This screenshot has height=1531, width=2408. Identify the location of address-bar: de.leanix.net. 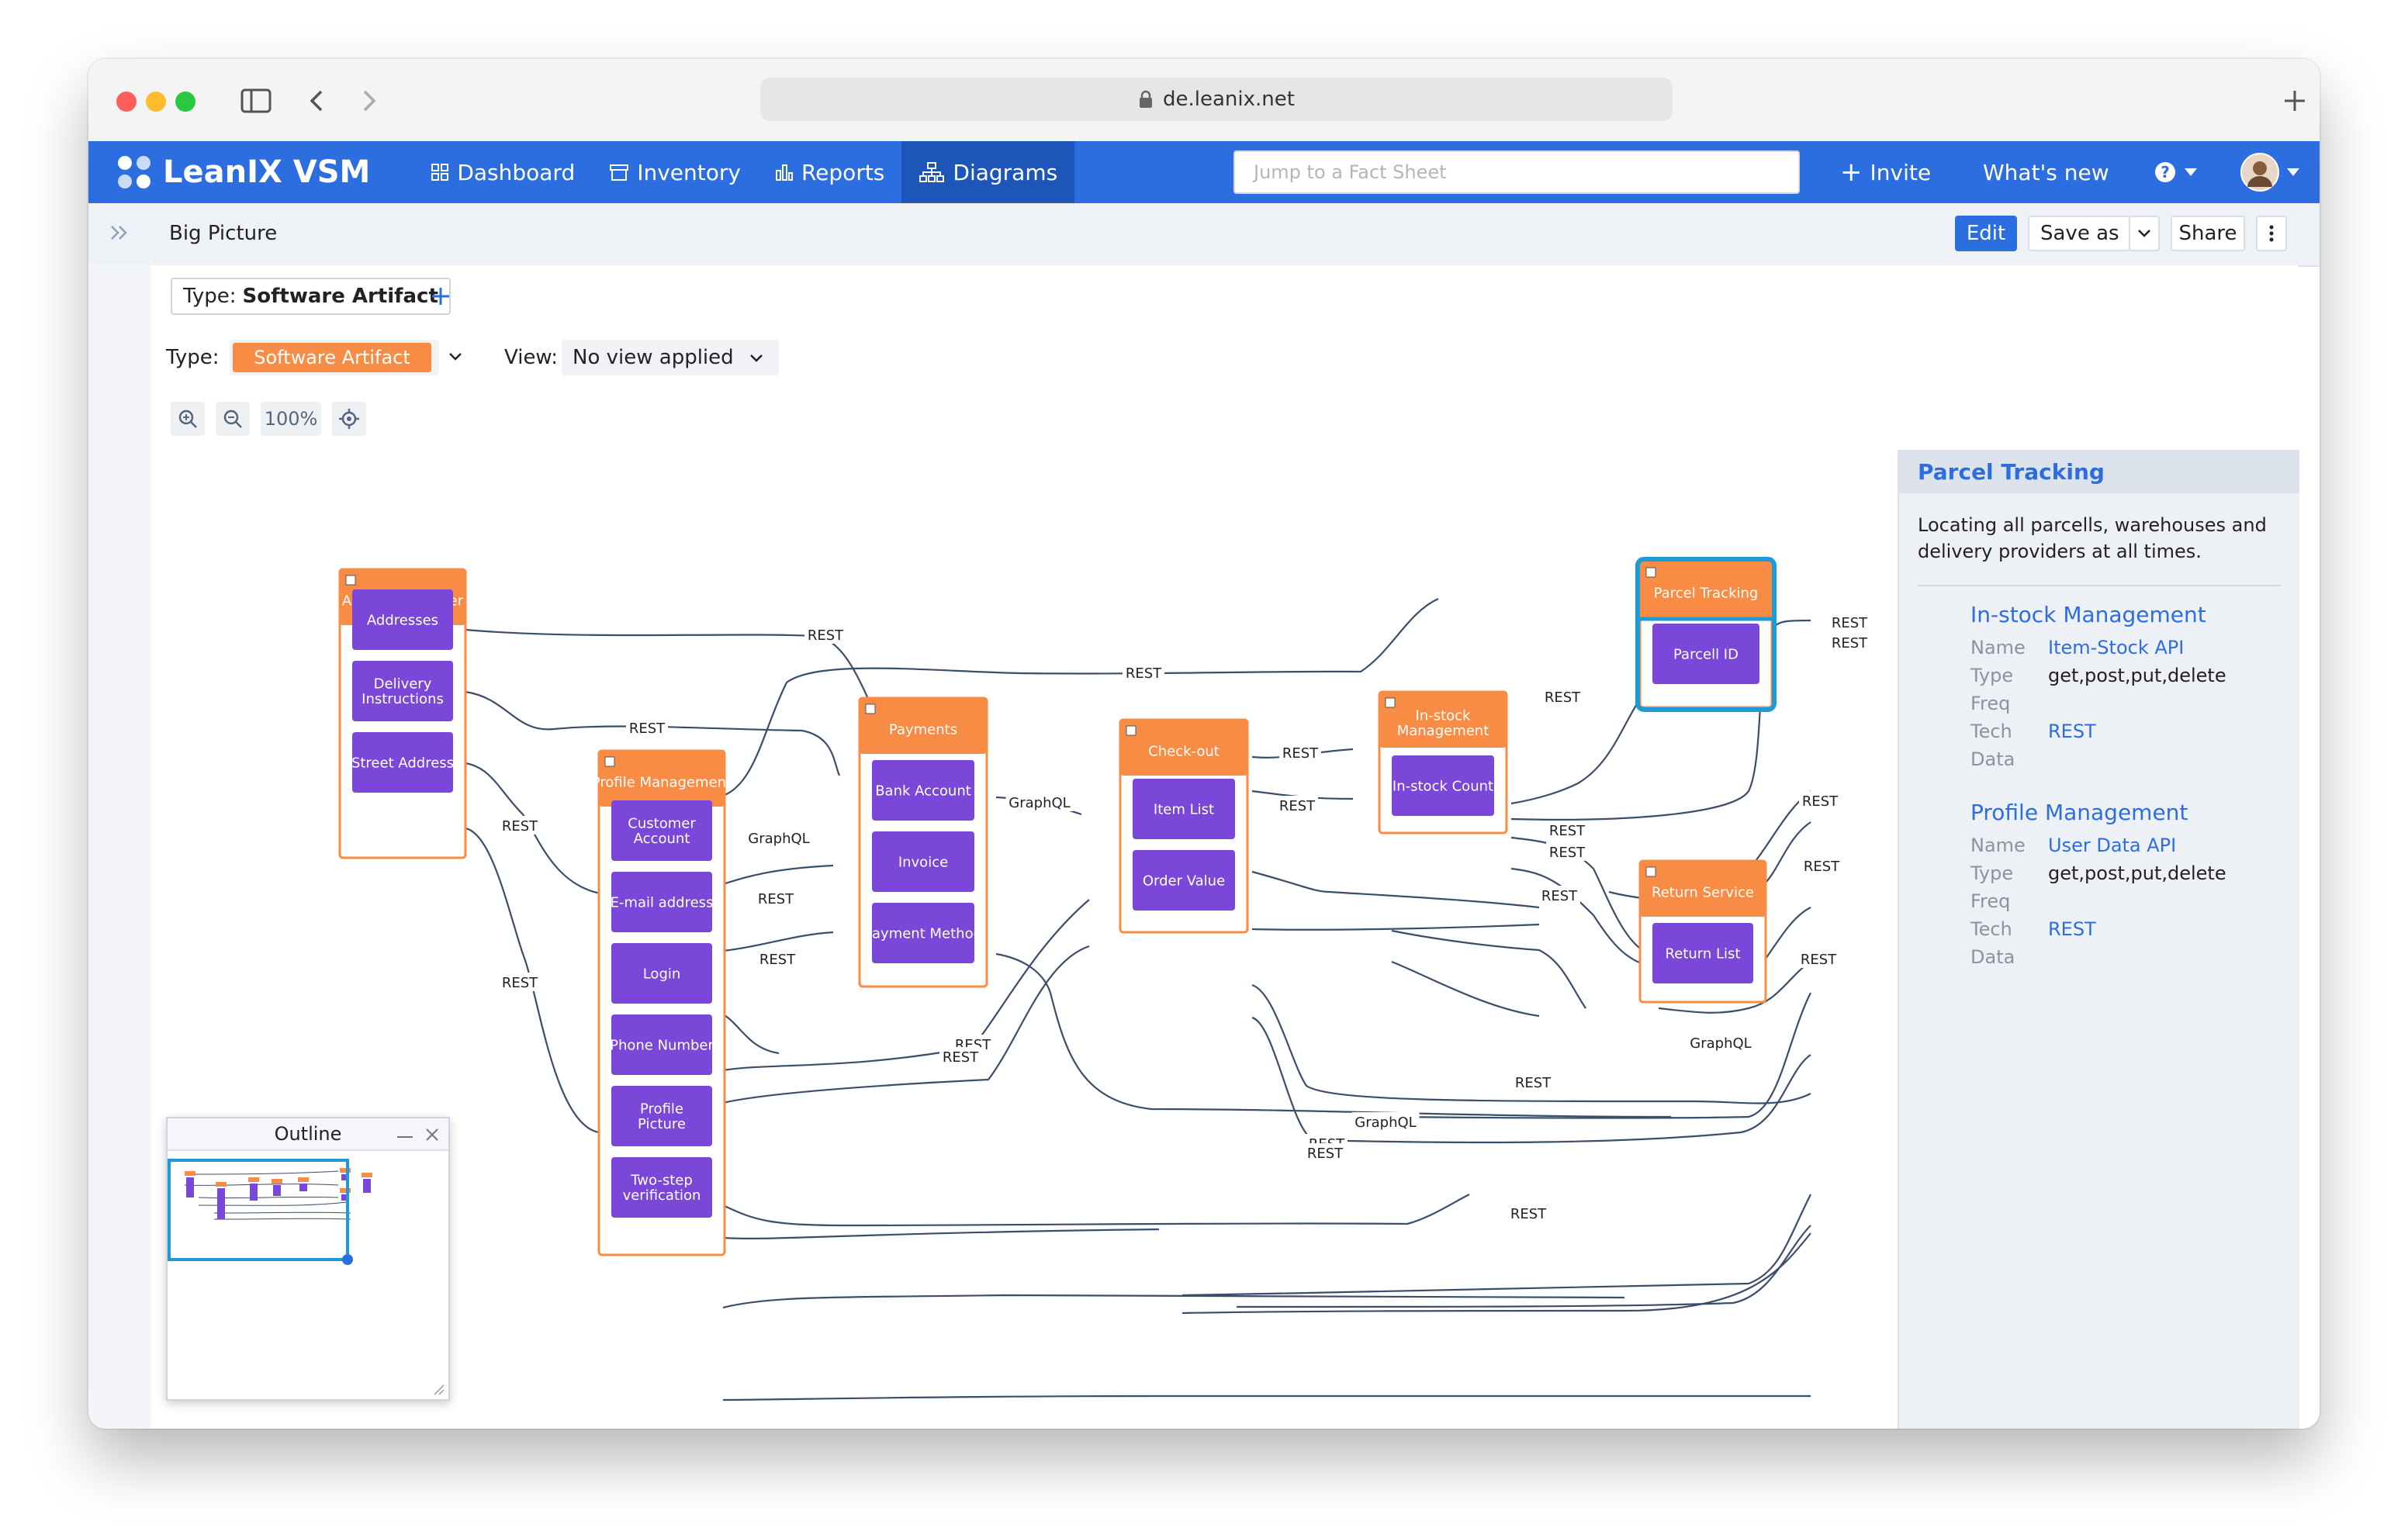
(1216, 99).